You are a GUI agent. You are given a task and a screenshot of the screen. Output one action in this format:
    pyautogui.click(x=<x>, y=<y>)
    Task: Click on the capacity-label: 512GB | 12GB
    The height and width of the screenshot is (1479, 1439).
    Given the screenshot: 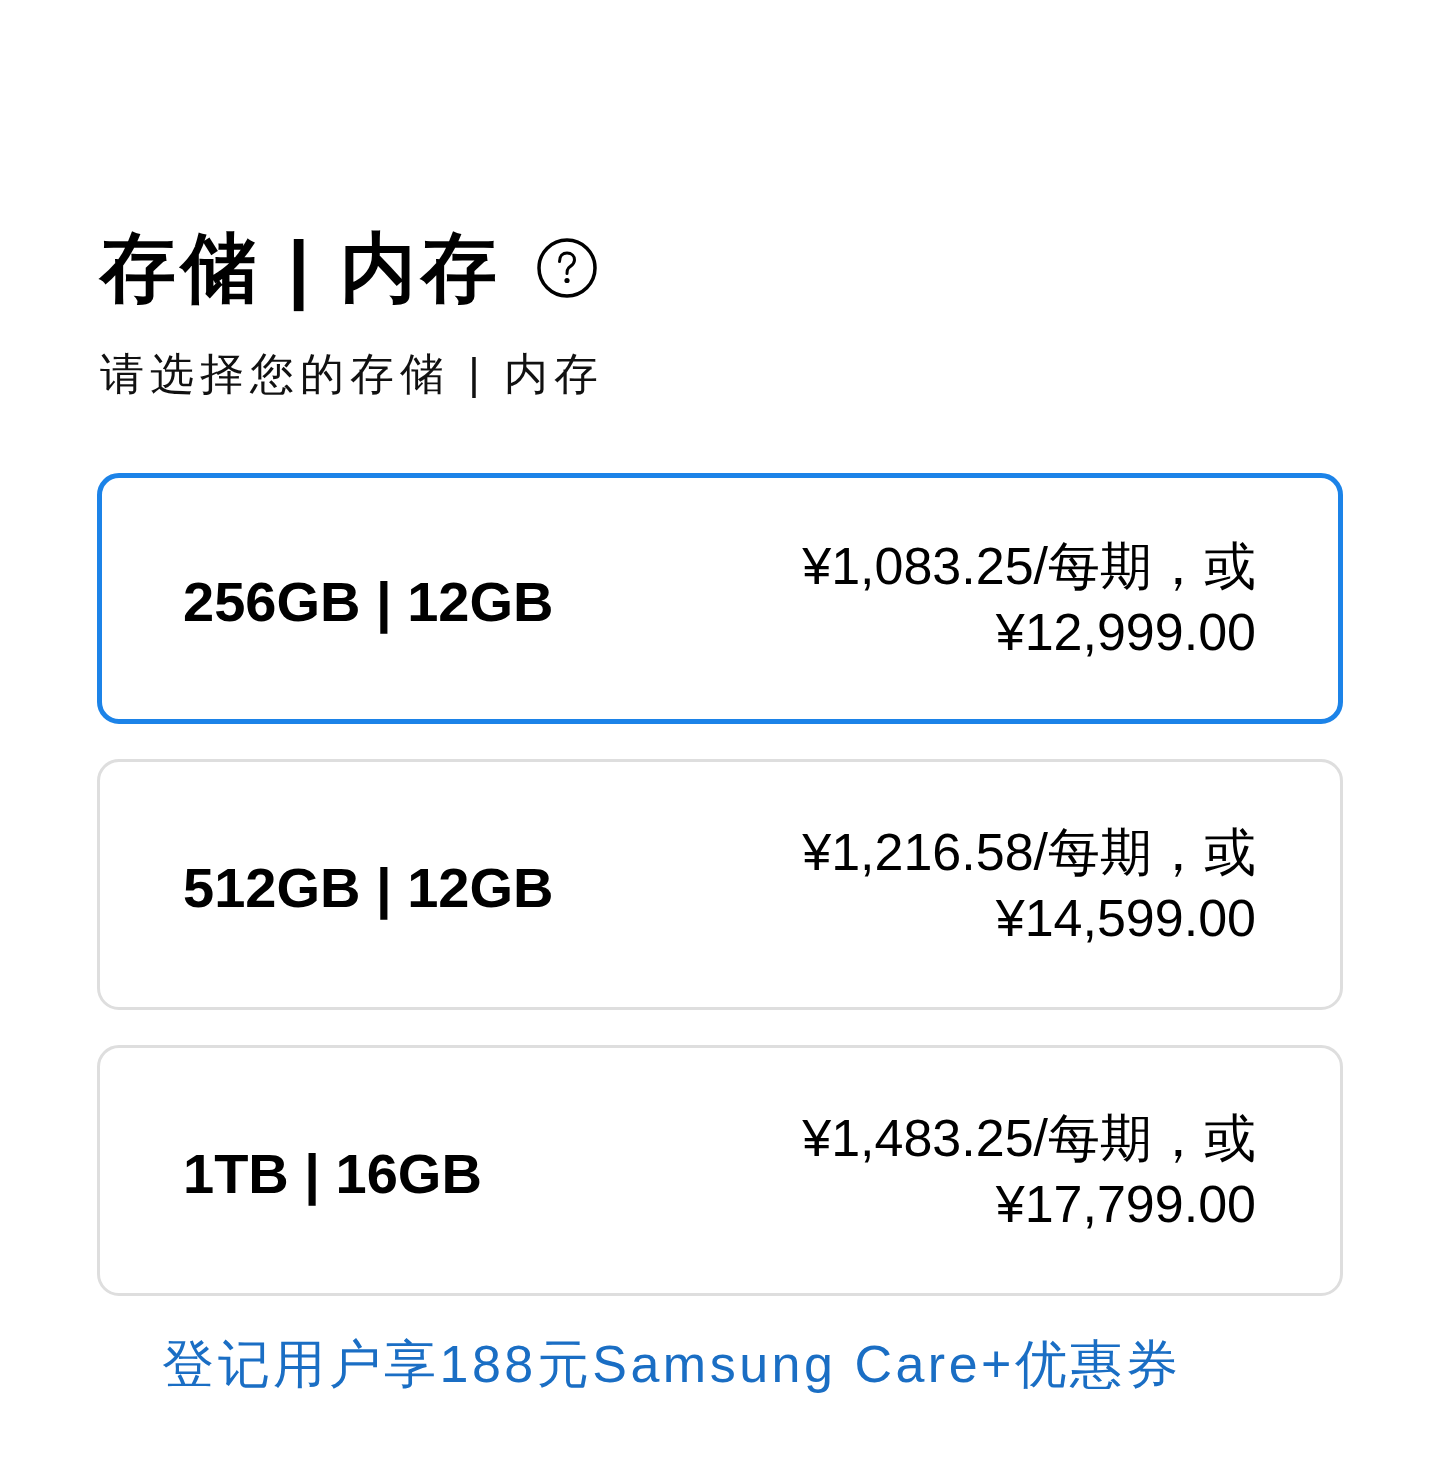 What is the action you would take?
    pyautogui.click(x=368, y=888)
    